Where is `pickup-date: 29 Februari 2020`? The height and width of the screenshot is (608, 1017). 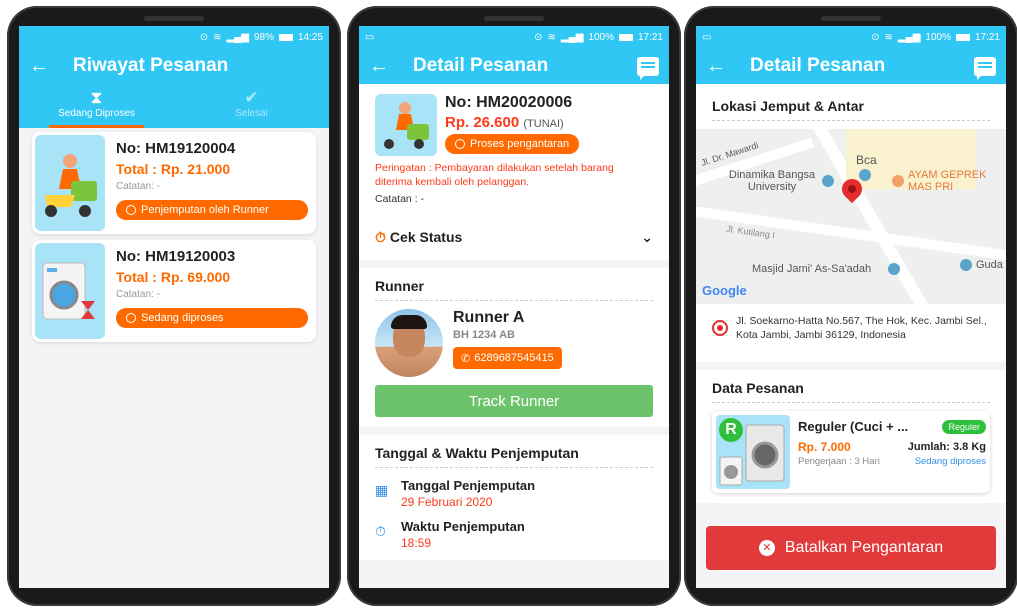 pickup-date: 29 Februari 2020 is located at coordinates (447, 502).